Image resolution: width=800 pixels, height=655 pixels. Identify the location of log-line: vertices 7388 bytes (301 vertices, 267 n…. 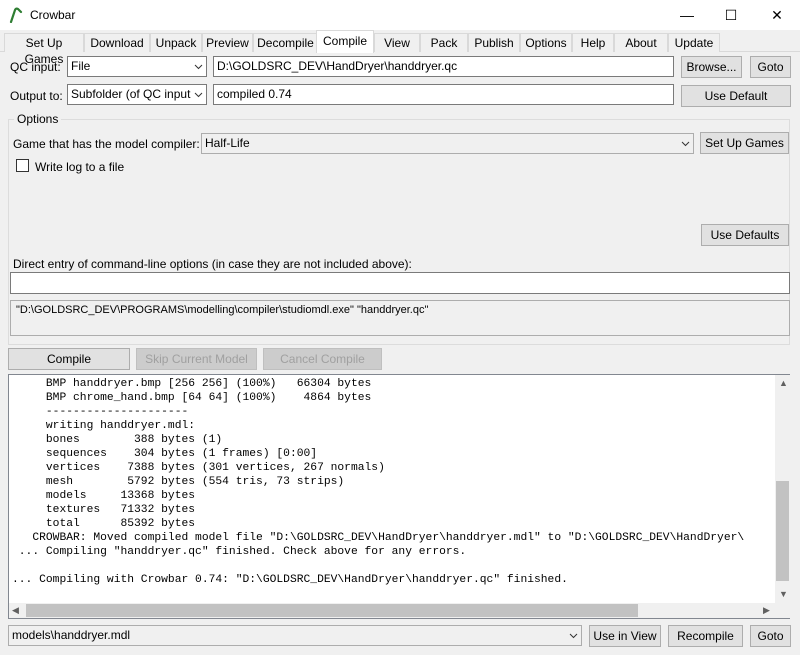
(198, 468).